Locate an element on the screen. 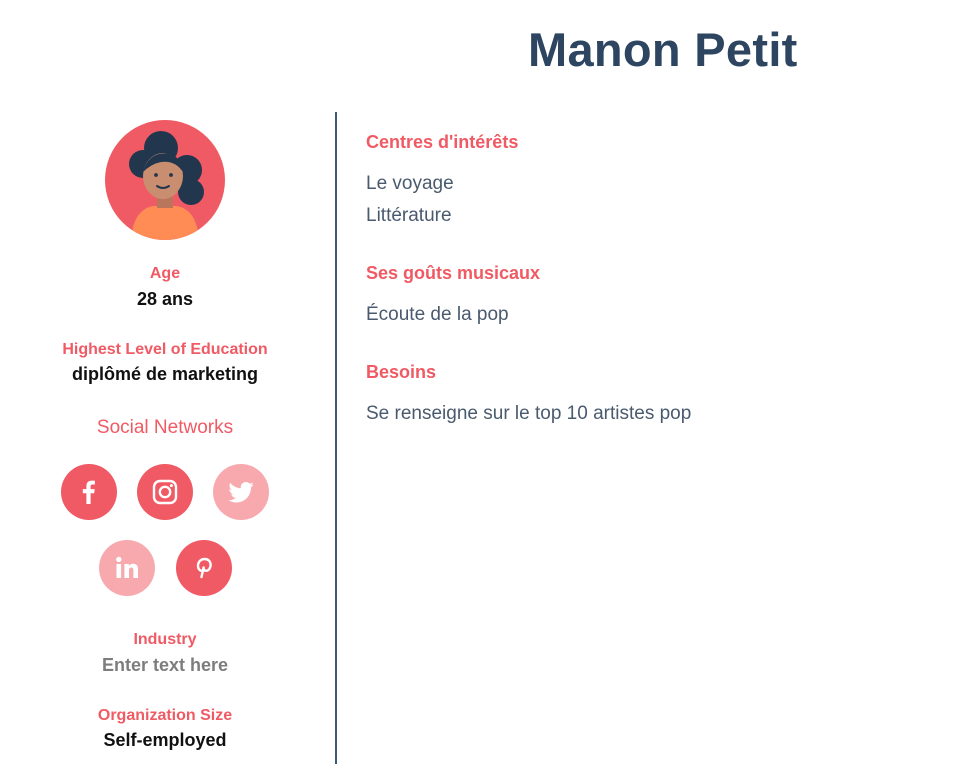 This screenshot has width=957, height=770. age-label: Age is located at coordinates (165, 273).